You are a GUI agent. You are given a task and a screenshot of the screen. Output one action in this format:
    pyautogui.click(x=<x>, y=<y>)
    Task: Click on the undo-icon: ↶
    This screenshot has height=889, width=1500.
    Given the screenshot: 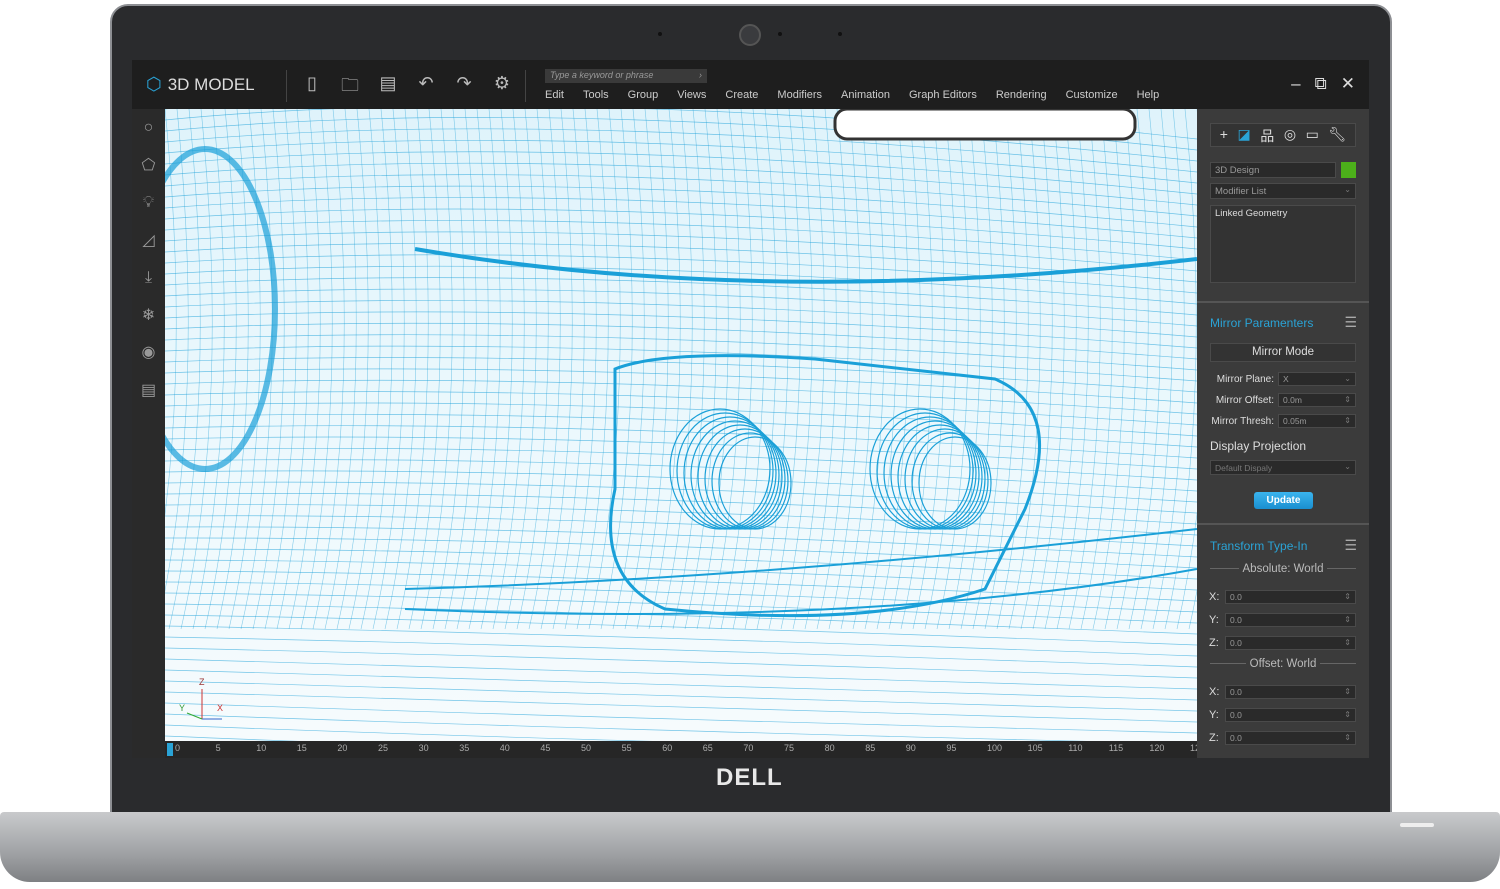 What is the action you would take?
    pyautogui.click(x=426, y=88)
    